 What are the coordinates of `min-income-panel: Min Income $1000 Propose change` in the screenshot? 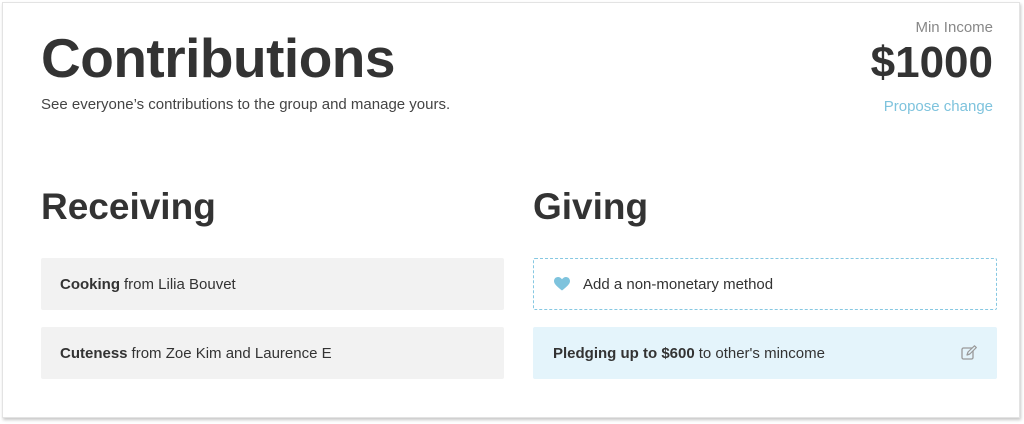 It's located at (932, 67).